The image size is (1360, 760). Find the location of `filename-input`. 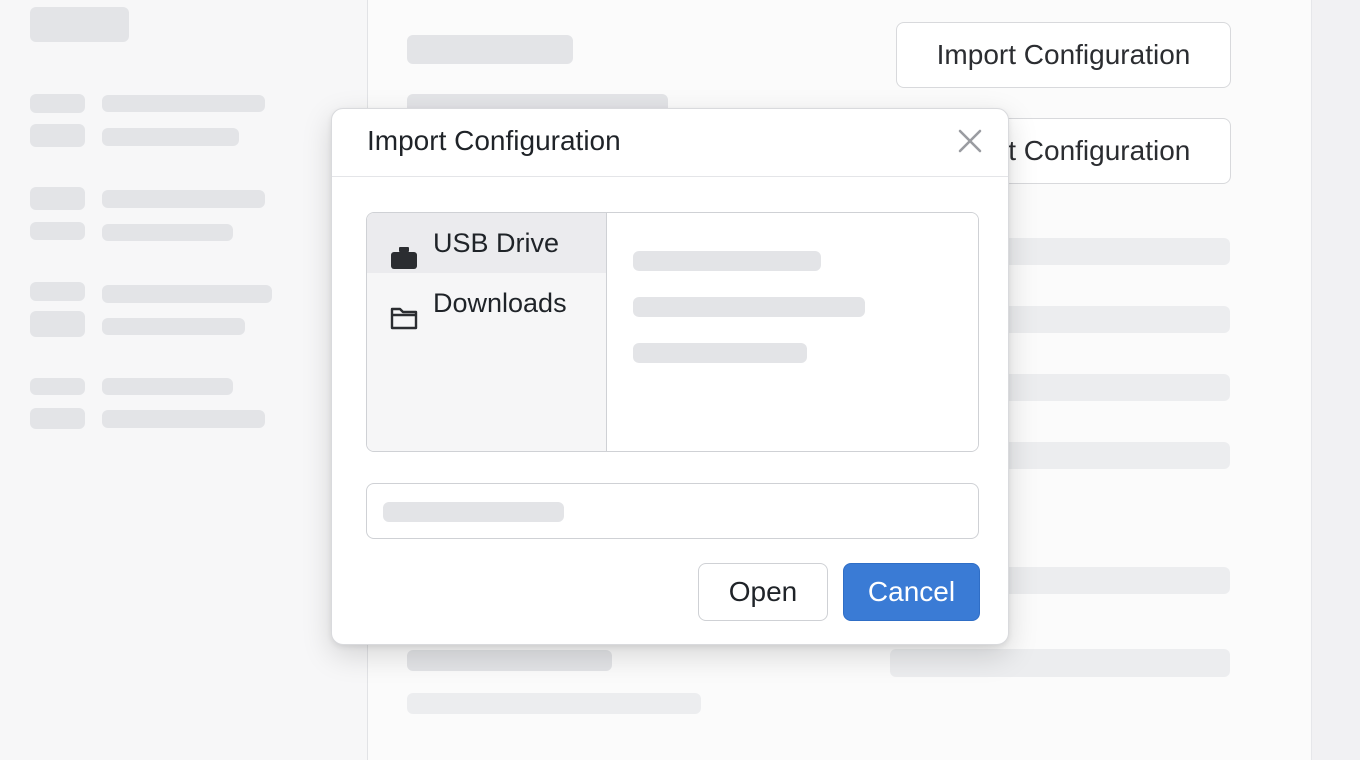

filename-input is located at coordinates (672, 511).